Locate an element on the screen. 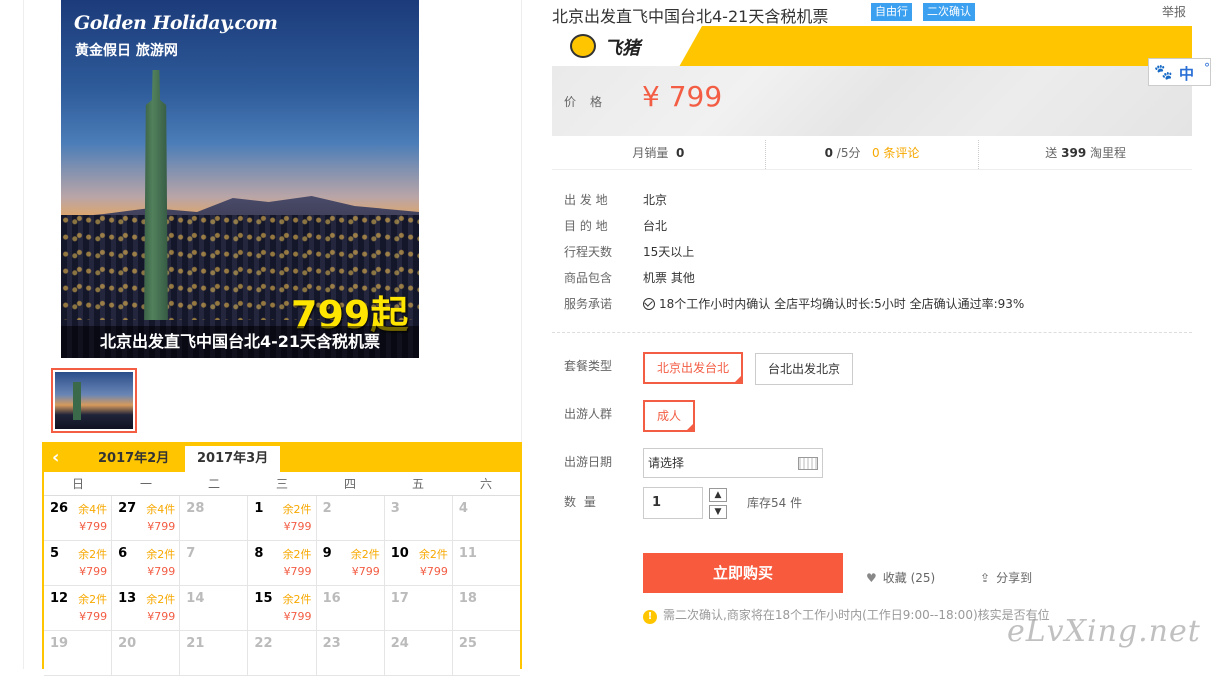 This screenshot has width=1211, height=676. calendar-day-cell: 3 is located at coordinates (418, 518).